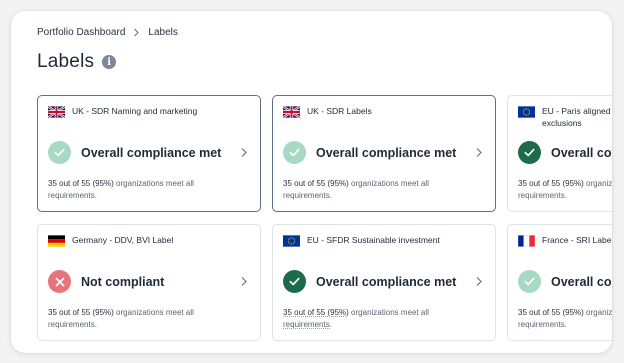 Image resolution: width=624 pixels, height=363 pixels. I want to click on card-title: EU - Paris aligned exclusions, so click(576, 117).